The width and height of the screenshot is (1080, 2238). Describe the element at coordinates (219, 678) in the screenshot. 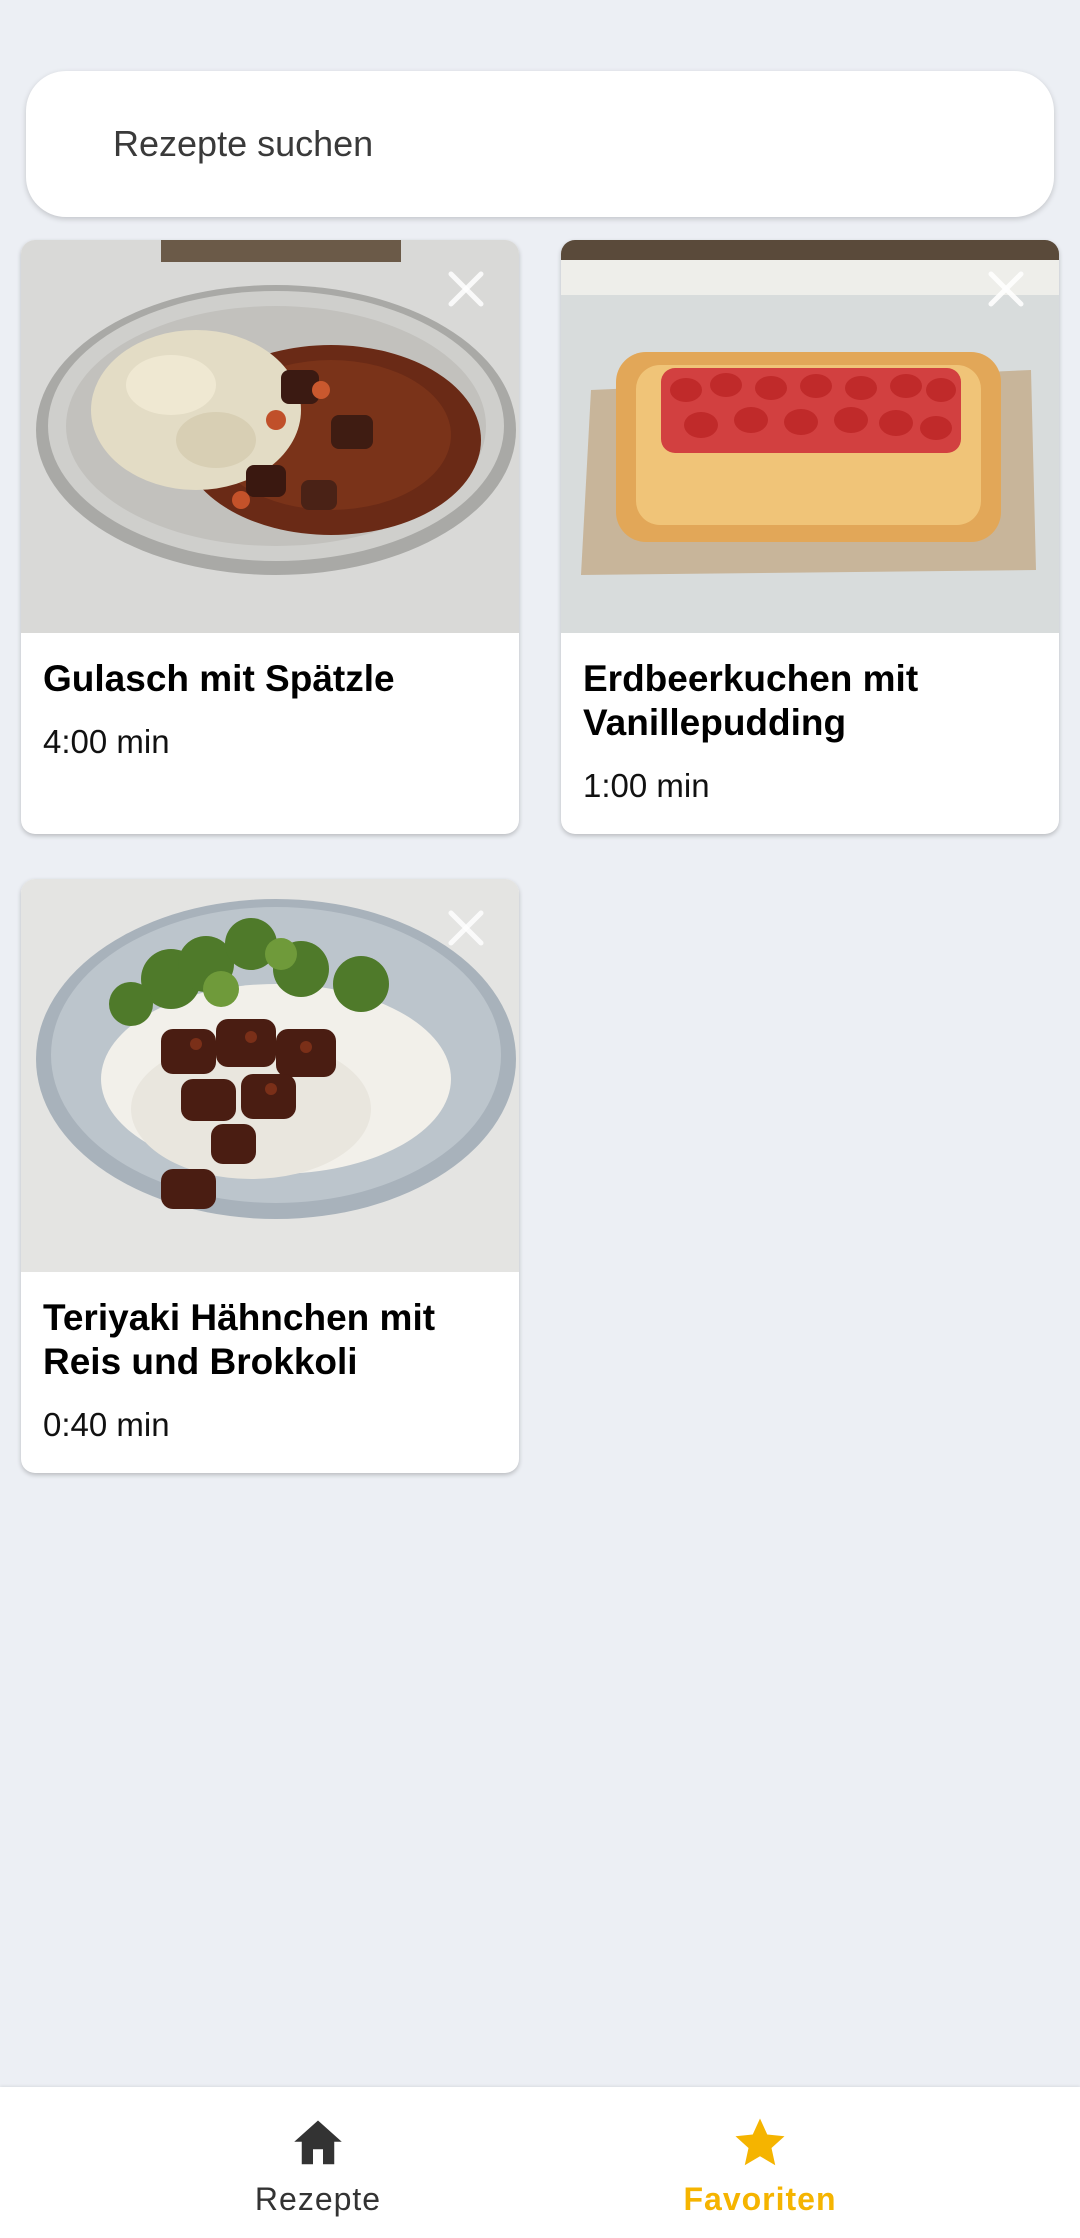

I see `recipe-title: Gulasch mit Spätzle` at that location.